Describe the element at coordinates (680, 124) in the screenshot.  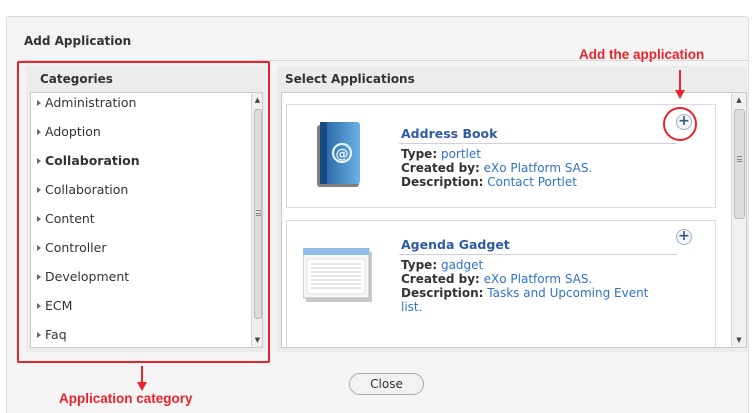
I see `add-button-highlight-circle` at that location.